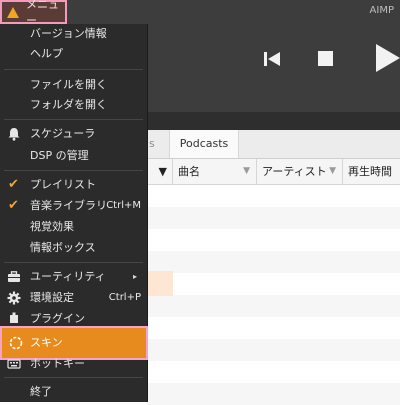  What do you see at coordinates (41, 391) in the screenshot?
I see `menu-item-label: 終了` at bounding box center [41, 391].